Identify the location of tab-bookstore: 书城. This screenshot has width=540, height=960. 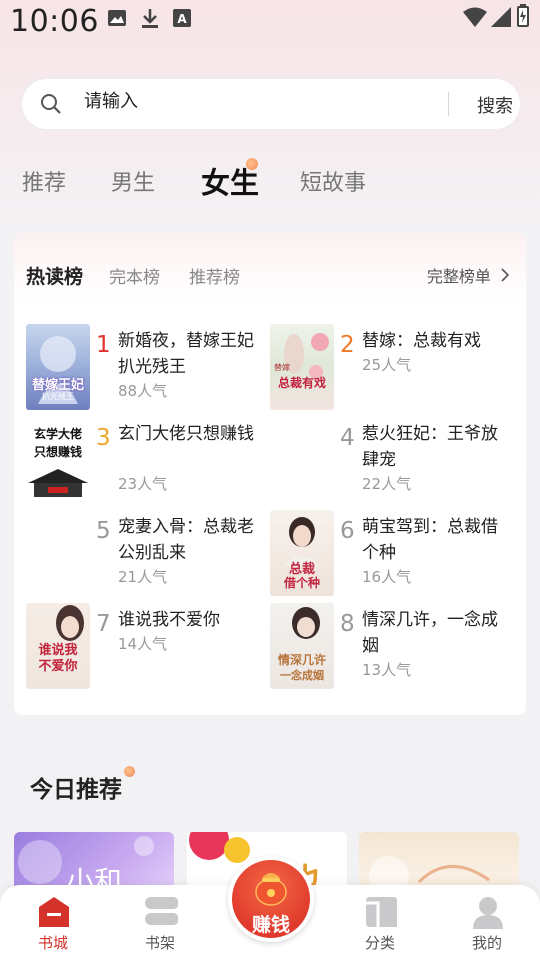
(53, 922).